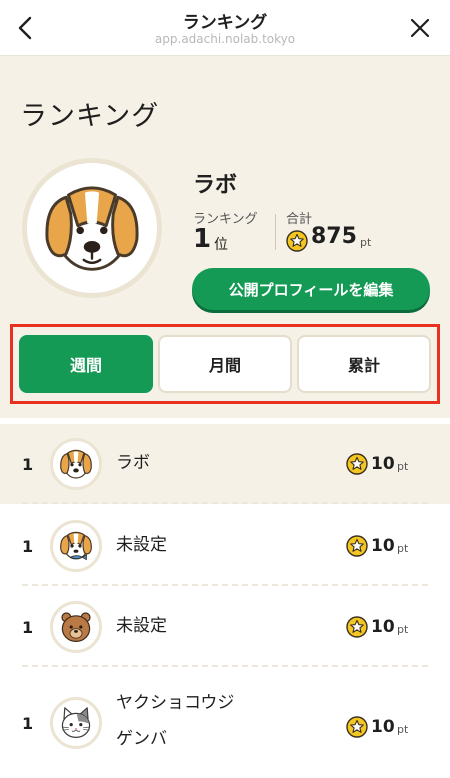 The width and height of the screenshot is (450, 778). Describe the element at coordinates (366, 242) in the screenshot. I see `total-unit: pt` at that location.